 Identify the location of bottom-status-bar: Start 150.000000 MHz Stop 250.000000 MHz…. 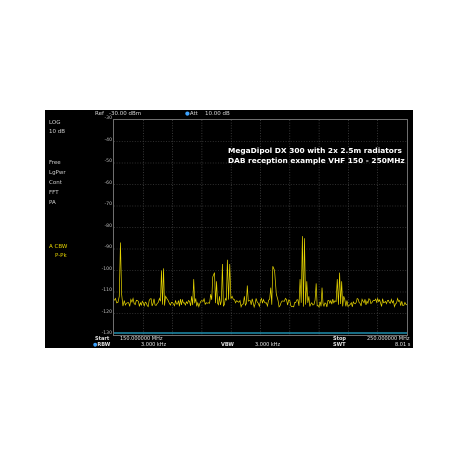
(229, 342).